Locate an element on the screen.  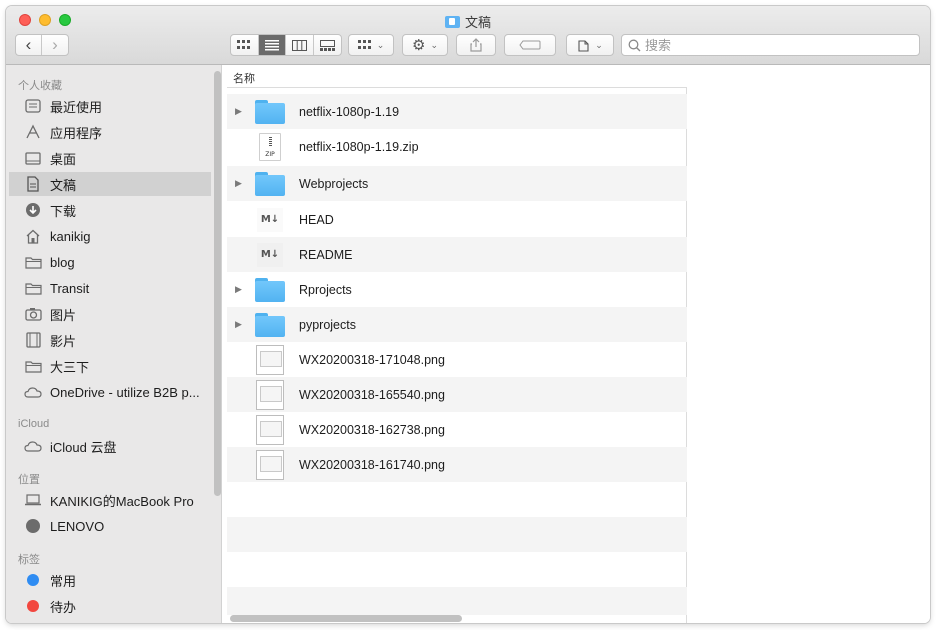
sidebar-section-locations: 位置 is located at coordinates (29, 480).